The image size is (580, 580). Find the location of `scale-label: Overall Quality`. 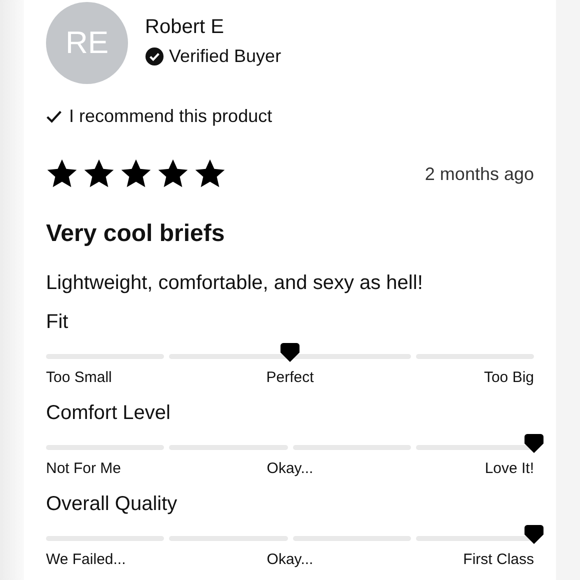

scale-label: Overall Quality is located at coordinates (112, 504).